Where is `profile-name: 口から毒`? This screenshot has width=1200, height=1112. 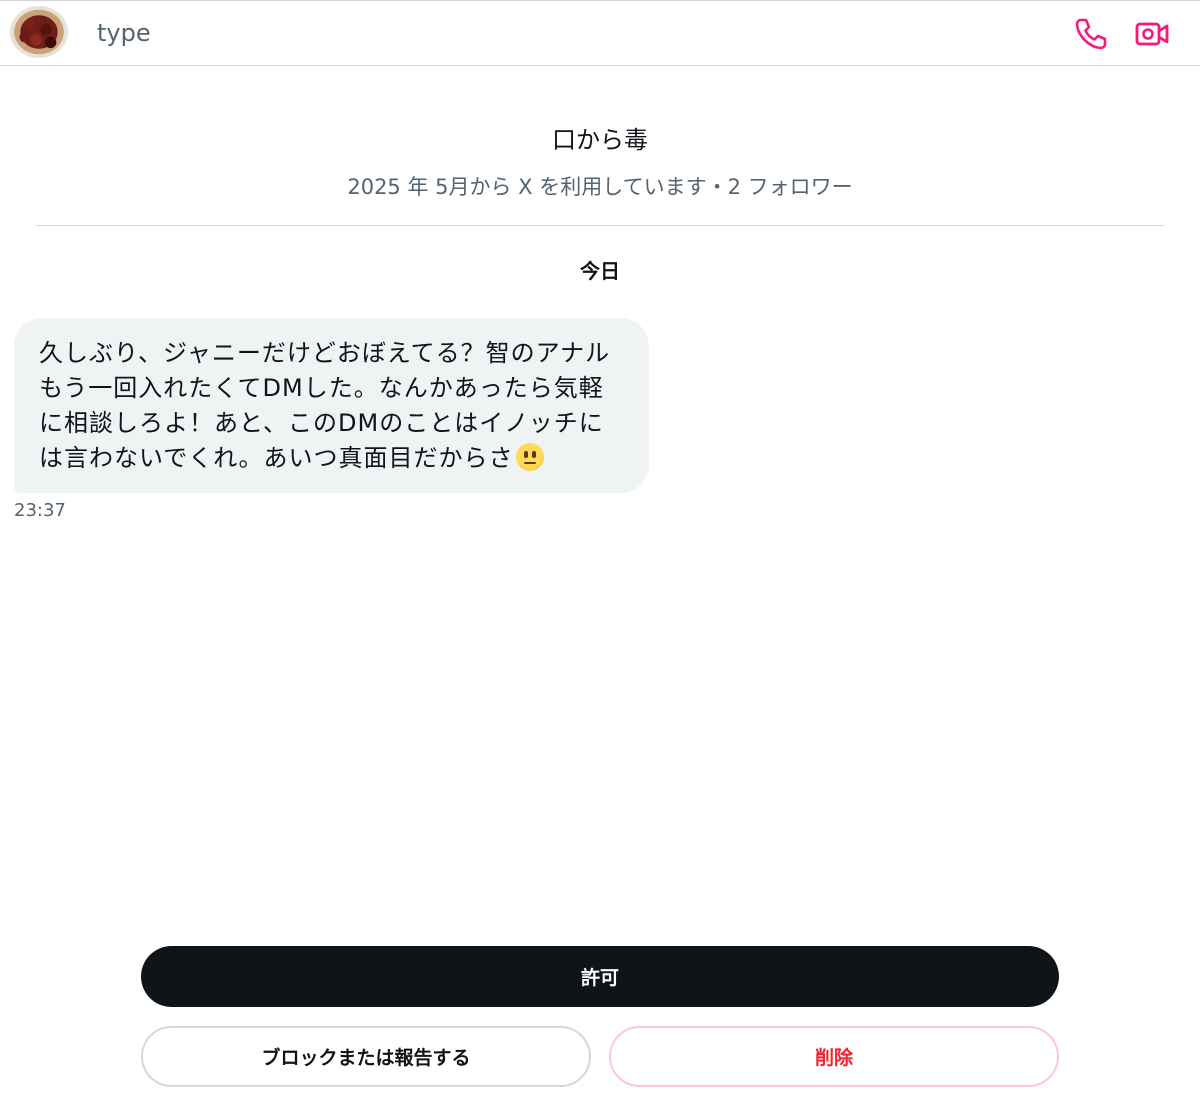 profile-name: 口から毒 is located at coordinates (600, 137).